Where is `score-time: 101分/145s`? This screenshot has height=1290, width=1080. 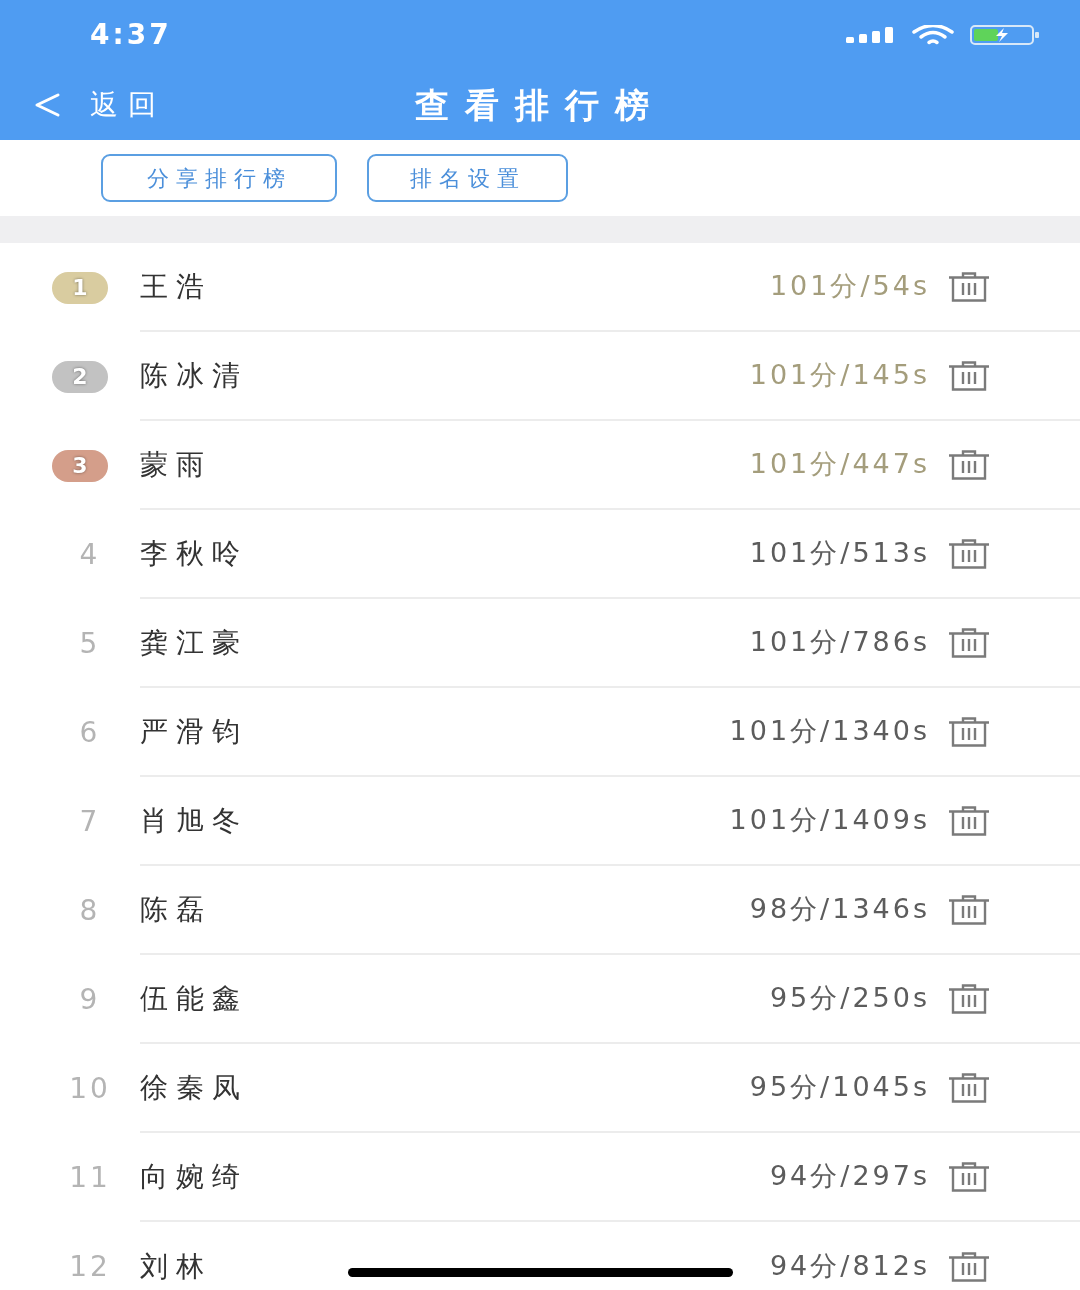
score-time: 101分/145s is located at coordinates (839, 375).